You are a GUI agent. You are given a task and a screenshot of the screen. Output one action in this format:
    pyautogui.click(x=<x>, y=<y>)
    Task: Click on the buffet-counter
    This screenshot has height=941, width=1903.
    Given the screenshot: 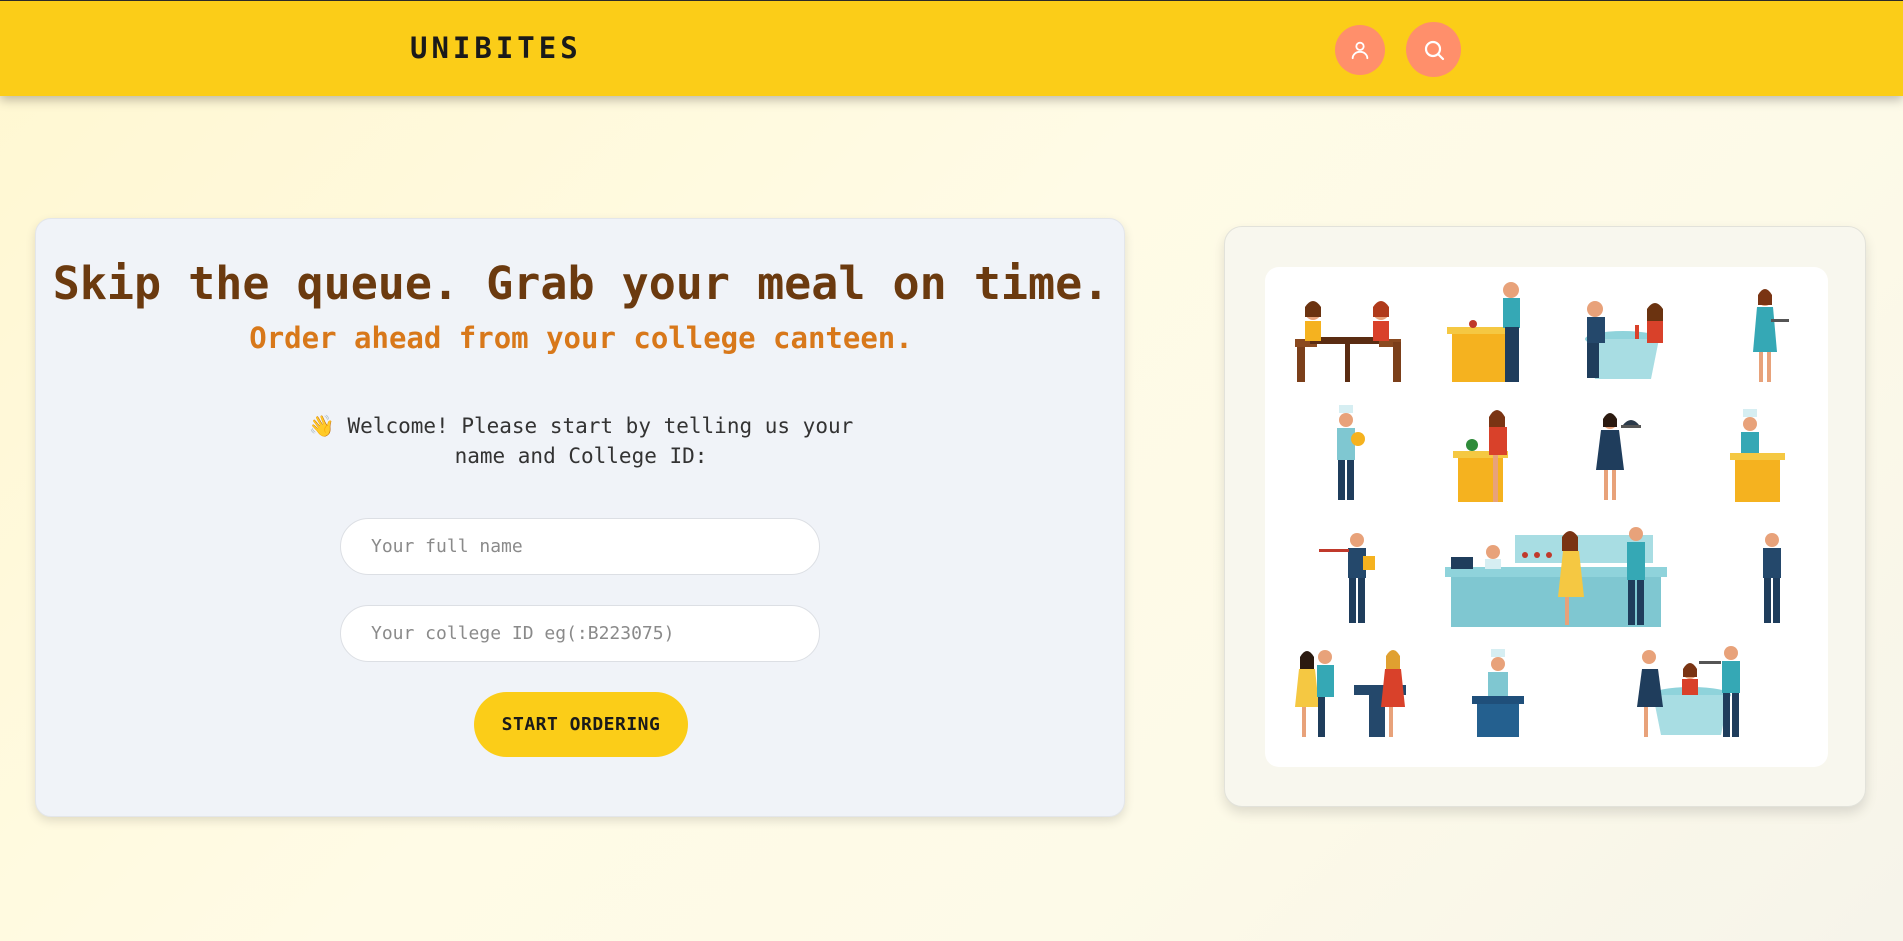 What is the action you would take?
    pyautogui.click(x=1556, y=577)
    